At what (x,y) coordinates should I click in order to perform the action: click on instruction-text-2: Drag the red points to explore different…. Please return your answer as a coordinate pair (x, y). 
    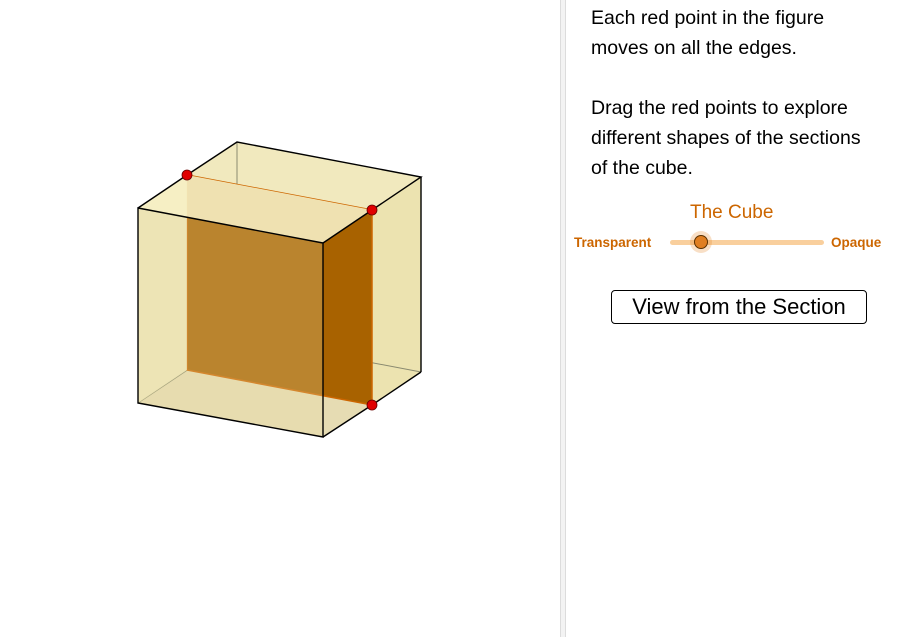
    Looking at the image, I should click on (741, 138).